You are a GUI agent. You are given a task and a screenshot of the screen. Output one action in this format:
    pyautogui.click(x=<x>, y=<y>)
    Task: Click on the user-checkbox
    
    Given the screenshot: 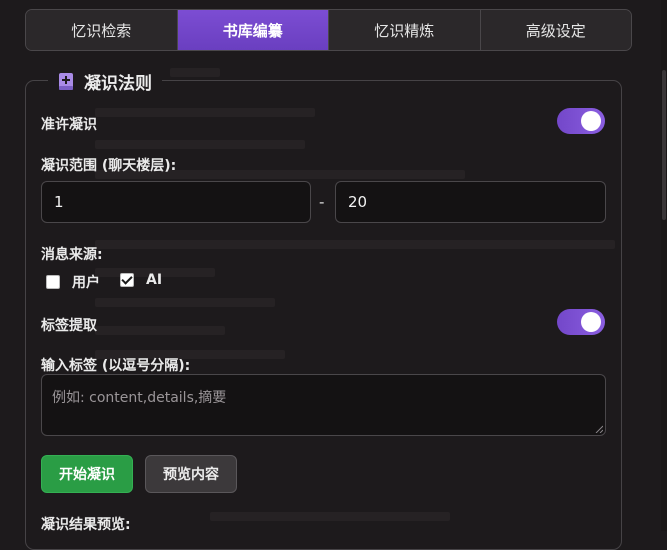 What is the action you would take?
    pyautogui.click(x=53, y=282)
    